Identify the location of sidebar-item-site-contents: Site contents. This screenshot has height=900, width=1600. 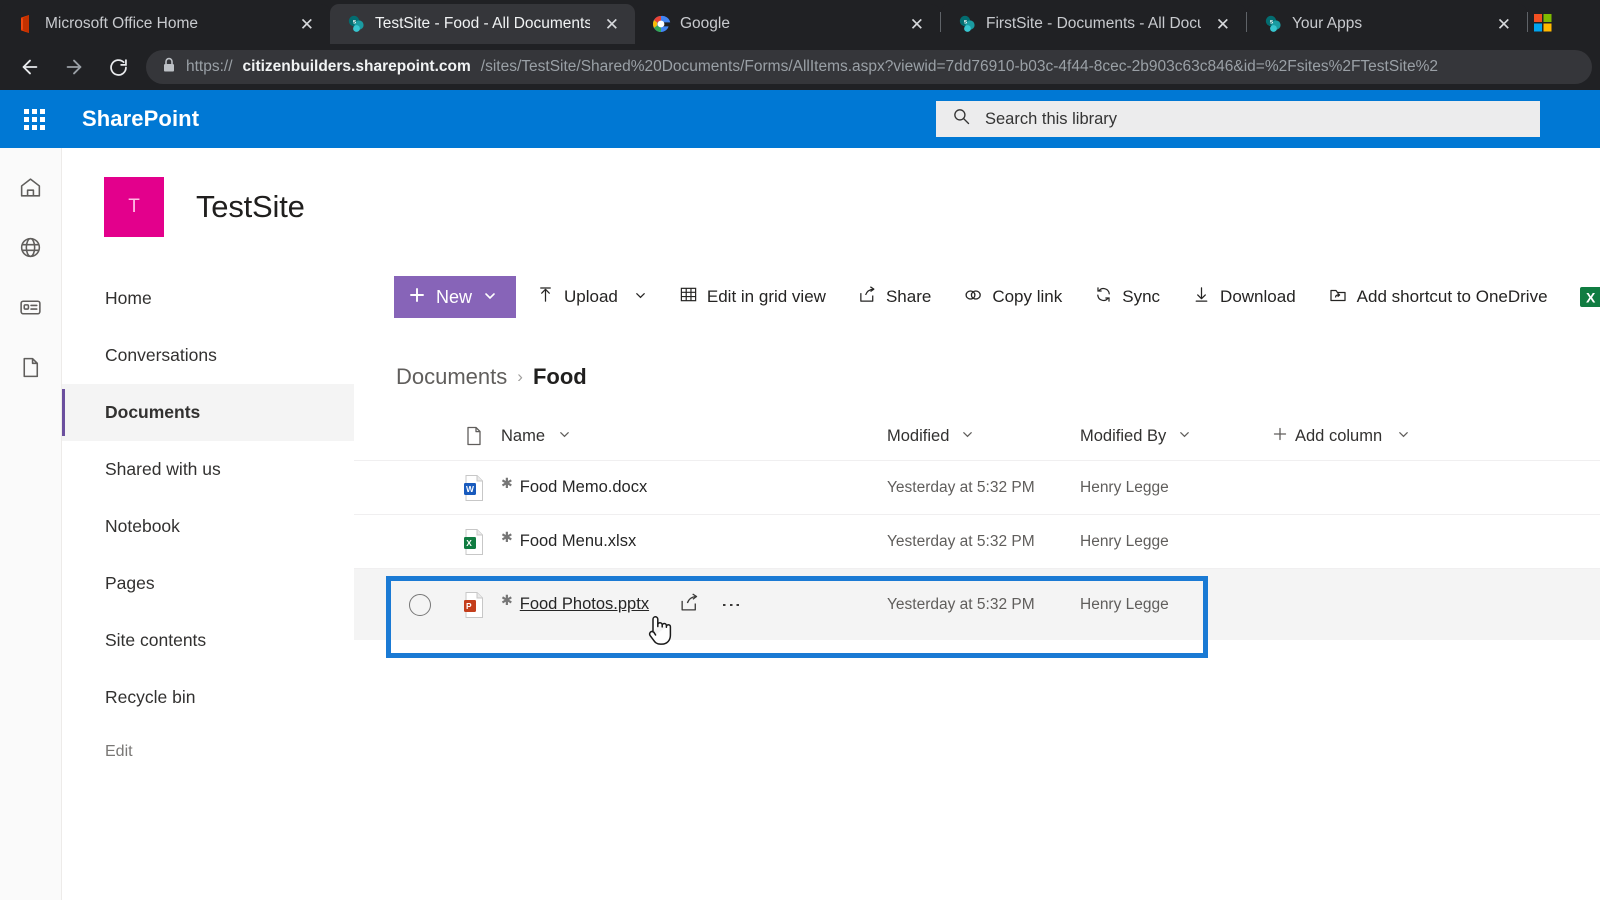
(208, 640).